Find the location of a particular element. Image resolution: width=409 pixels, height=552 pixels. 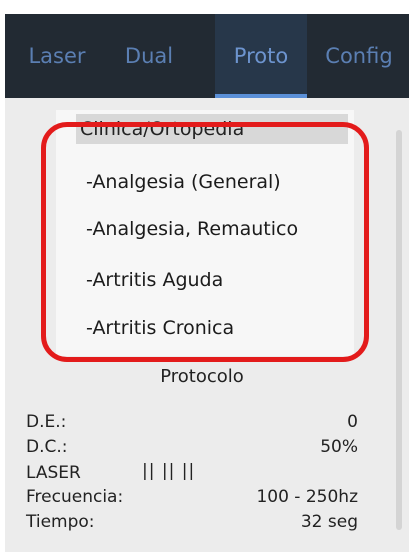

tab-laser: Laser is located at coordinates (57, 56).